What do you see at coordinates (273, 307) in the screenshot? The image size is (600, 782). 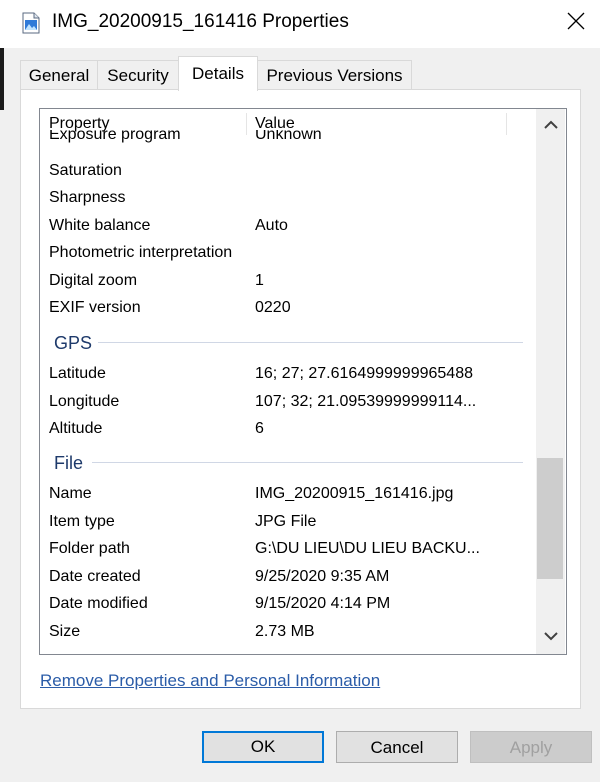 I see `property-value: 0220` at bounding box center [273, 307].